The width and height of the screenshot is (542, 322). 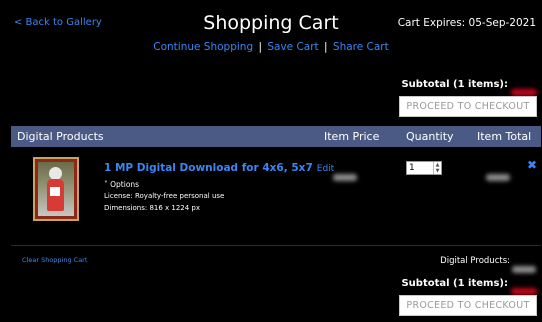 I want to click on product-title-text: 1 MP Digital Download for 4x6, 5x7, so click(x=208, y=168).